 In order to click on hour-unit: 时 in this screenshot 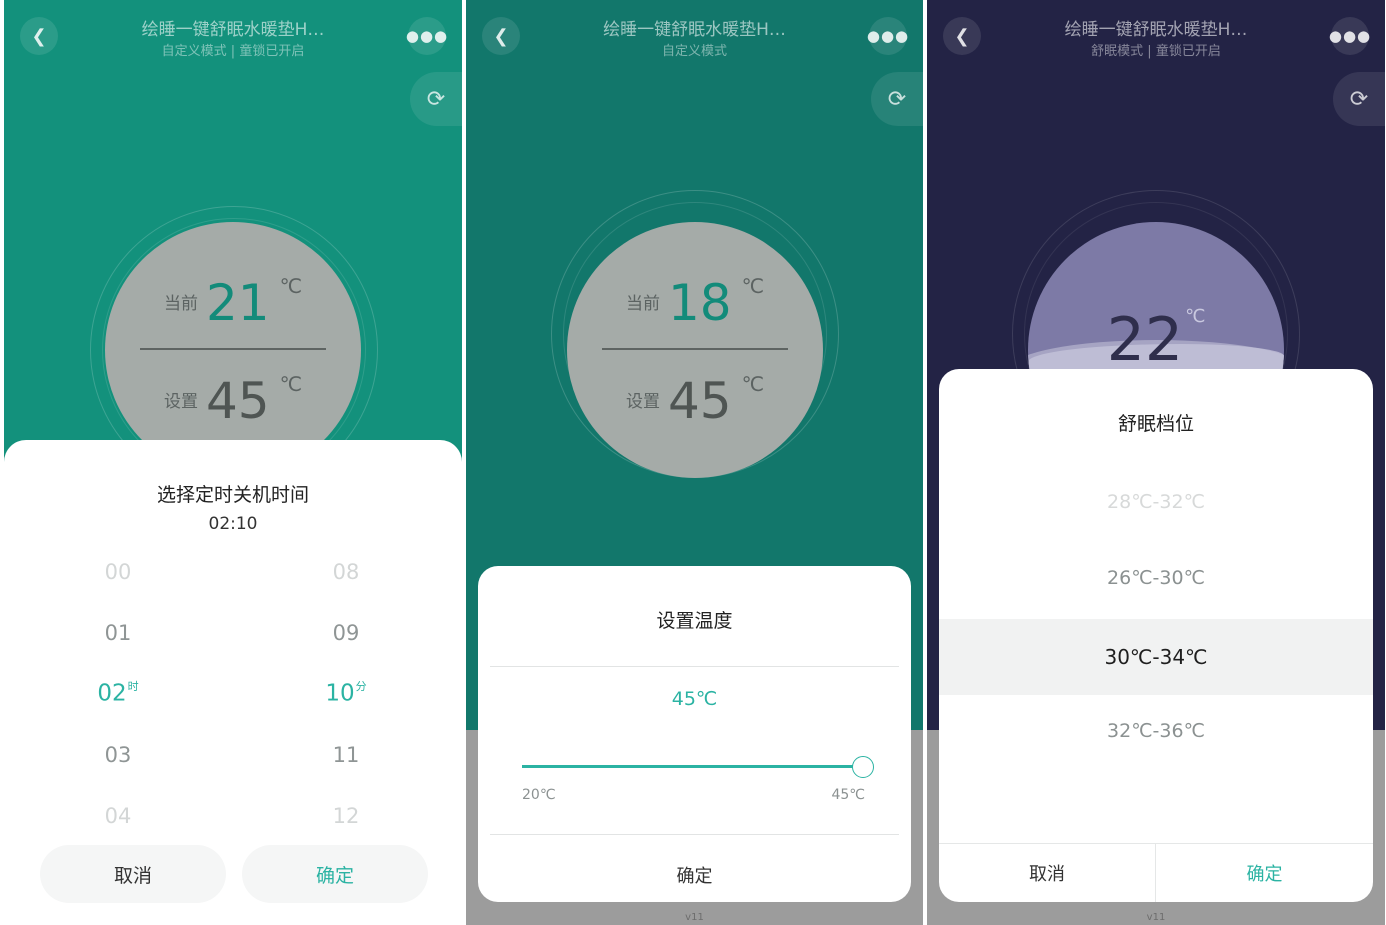, I will do `click(133, 686)`.